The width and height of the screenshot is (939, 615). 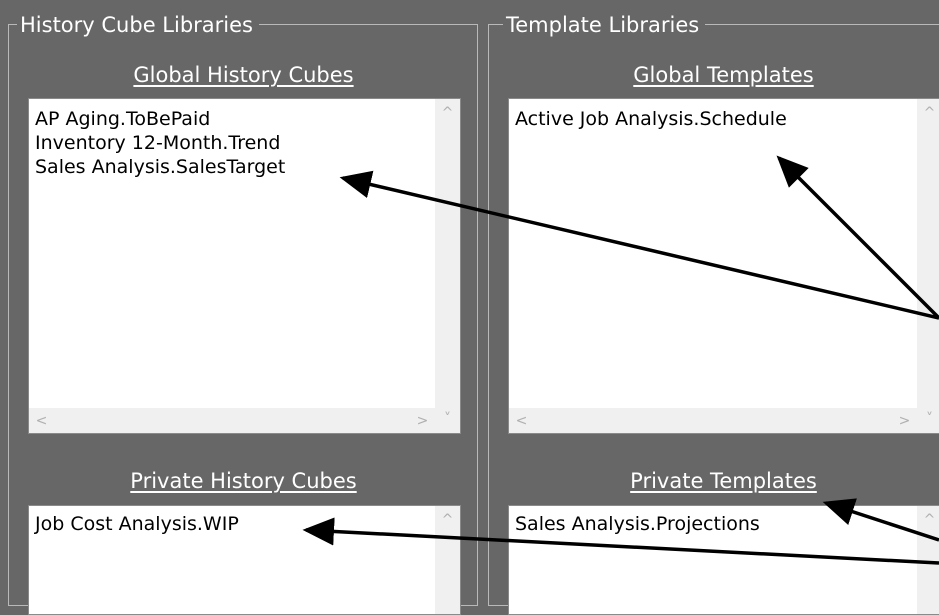 I want to click on private-history-cubes-label: Private History Cubes, so click(x=243, y=481).